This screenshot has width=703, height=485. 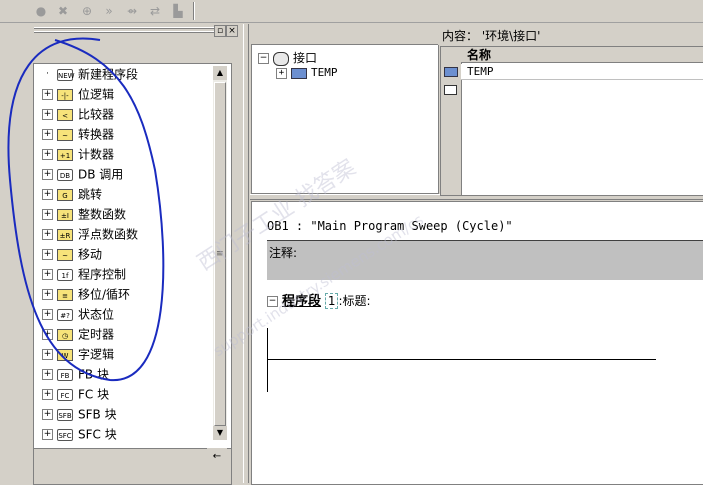 What do you see at coordinates (305, 58) in the screenshot?
I see `tree-root-label: 接口` at bounding box center [305, 58].